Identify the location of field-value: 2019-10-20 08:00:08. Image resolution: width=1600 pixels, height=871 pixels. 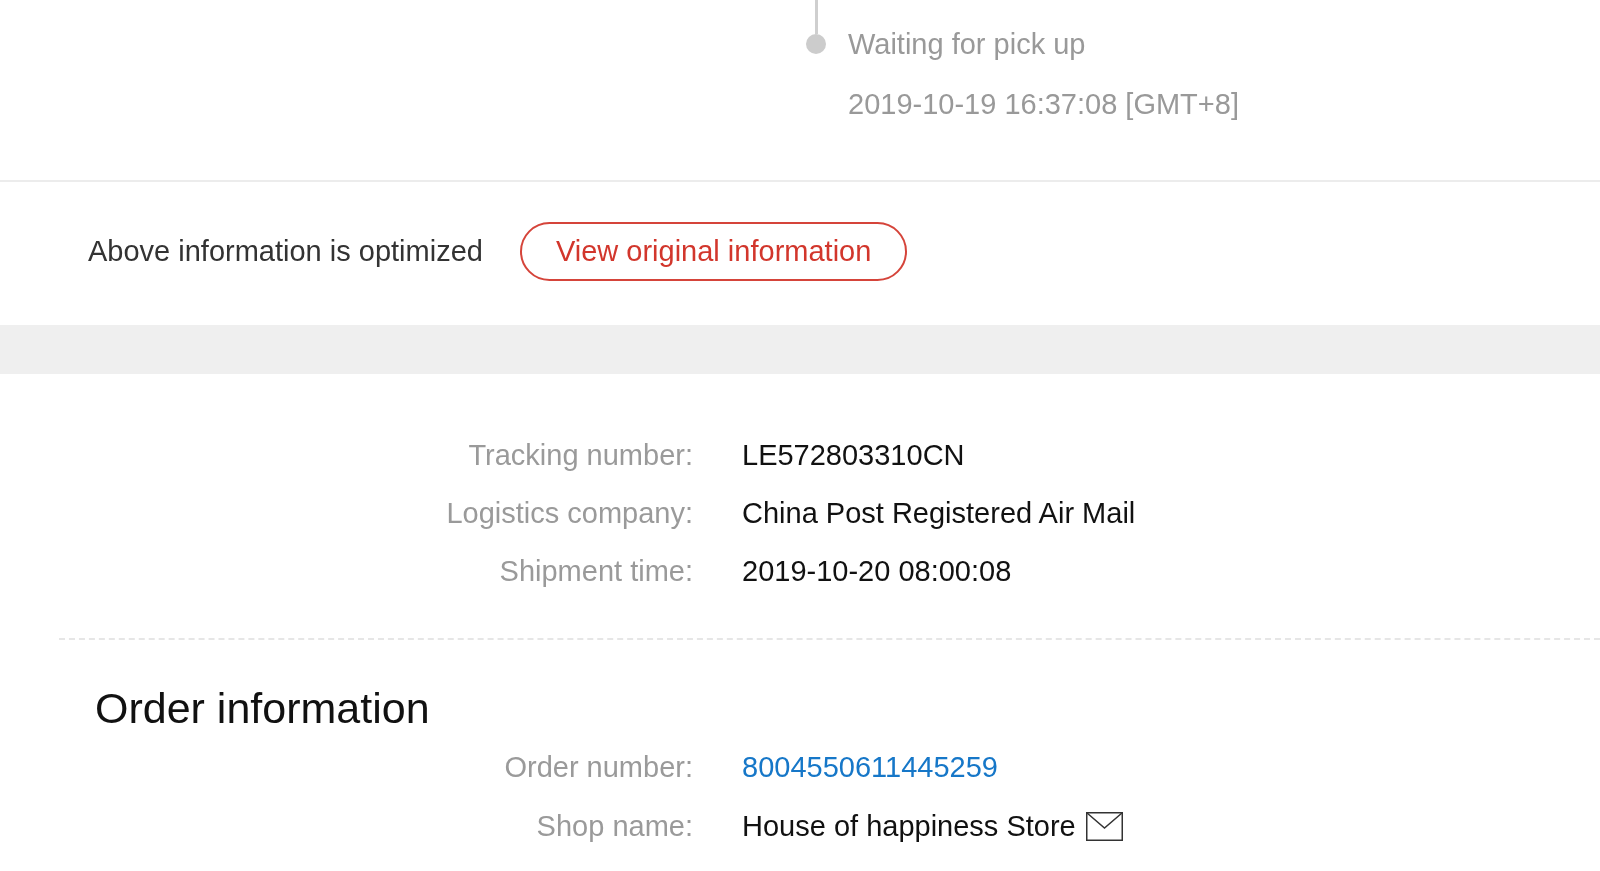
(877, 571).